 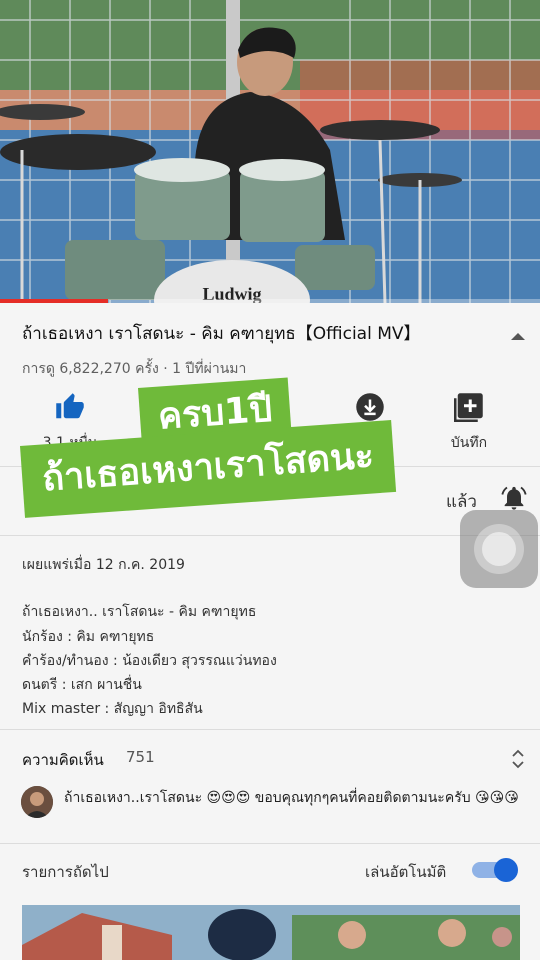 What do you see at coordinates (134, 369) in the screenshot?
I see `view-count-meta: การดู 6,822,270 ครั้ง · 1 ปีที่ผ่านมา` at bounding box center [134, 369].